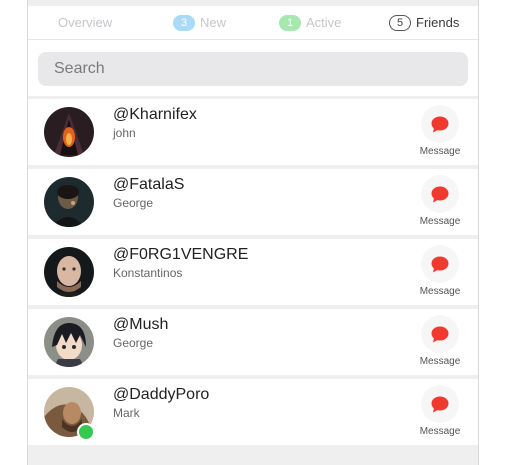 This screenshot has height=465, width=508. I want to click on tab-active: 1 Active, so click(310, 22).